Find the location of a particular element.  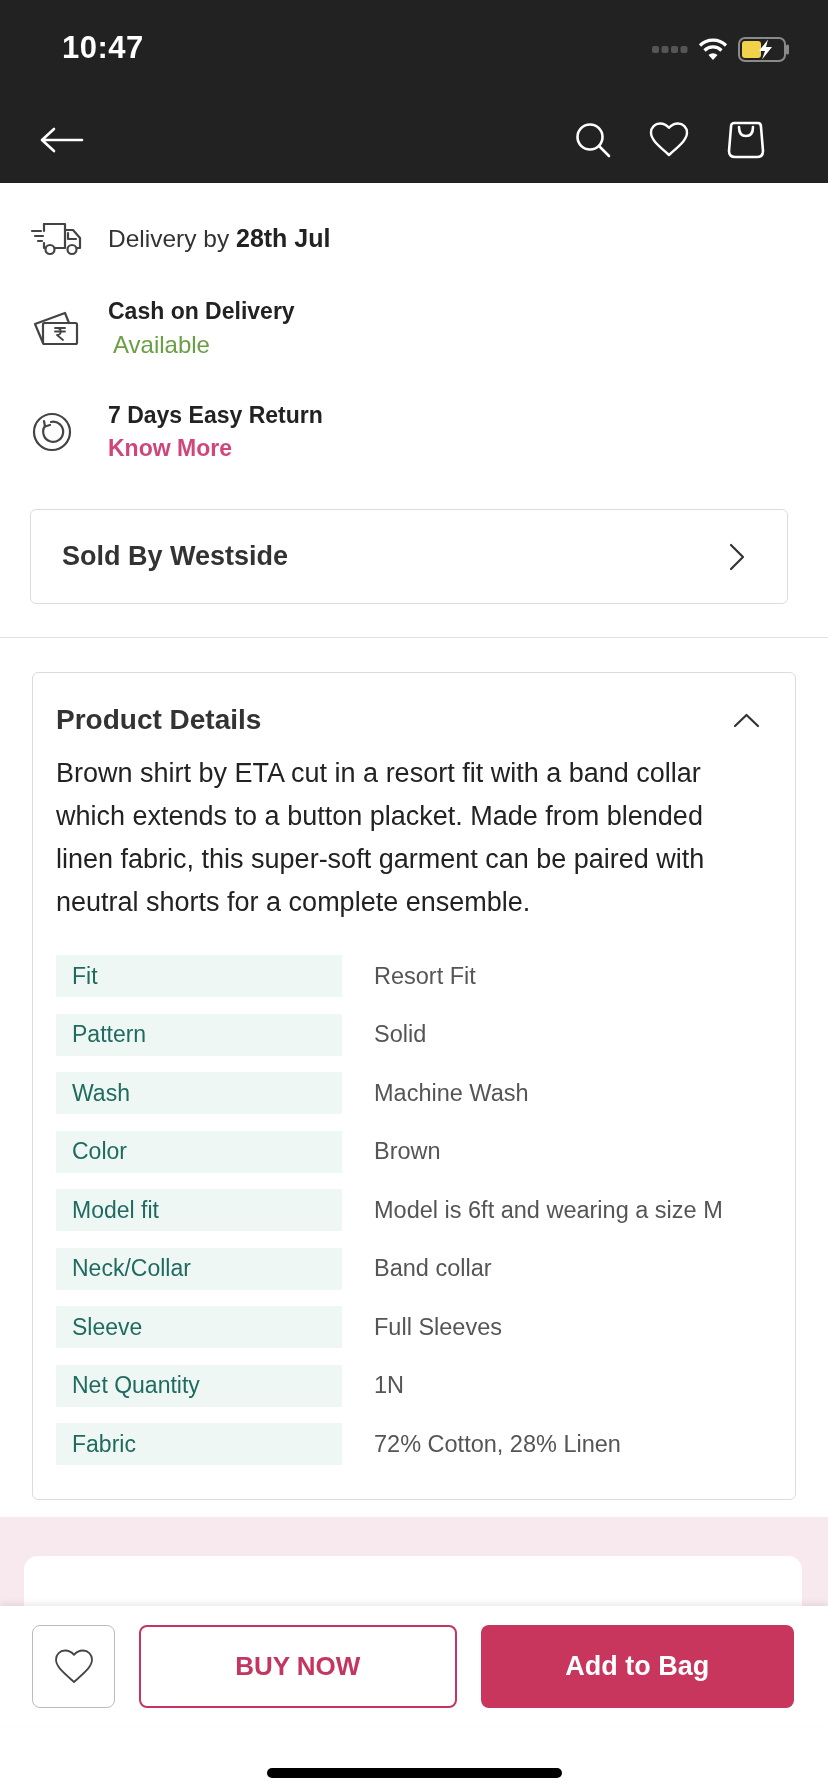

banknote-icon is located at coordinates (56, 328).